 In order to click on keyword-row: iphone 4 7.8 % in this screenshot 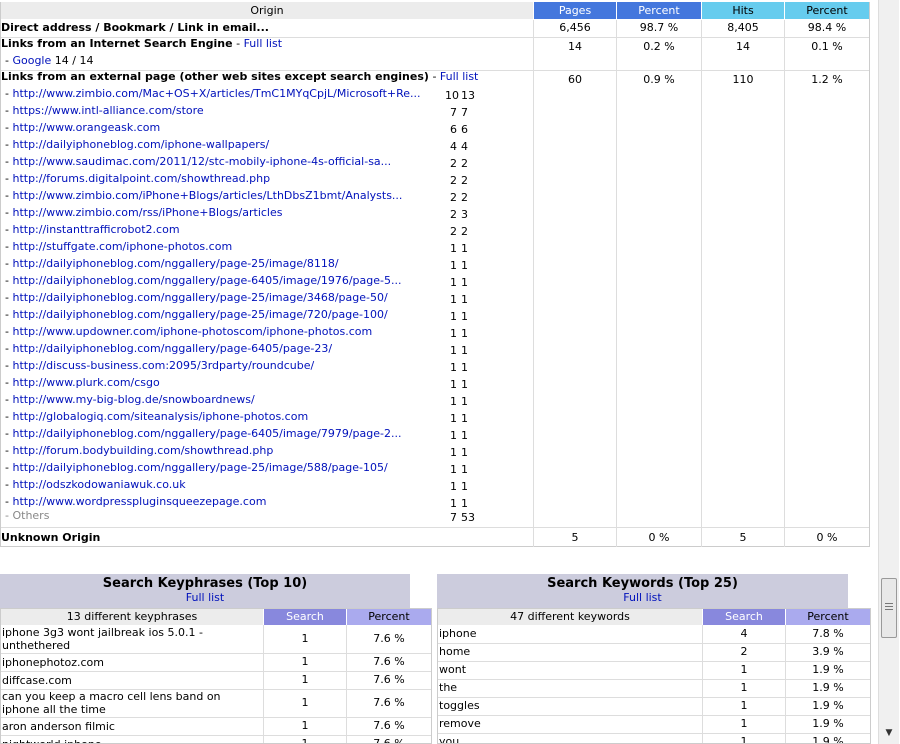, I will do `click(654, 634)`.